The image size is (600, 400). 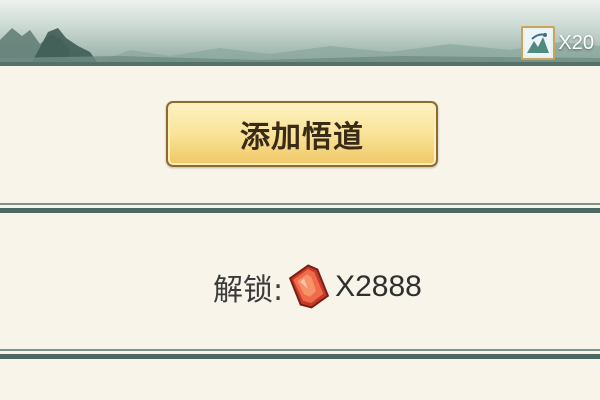 I want to click on currency-counter: X20, so click(x=557, y=43).